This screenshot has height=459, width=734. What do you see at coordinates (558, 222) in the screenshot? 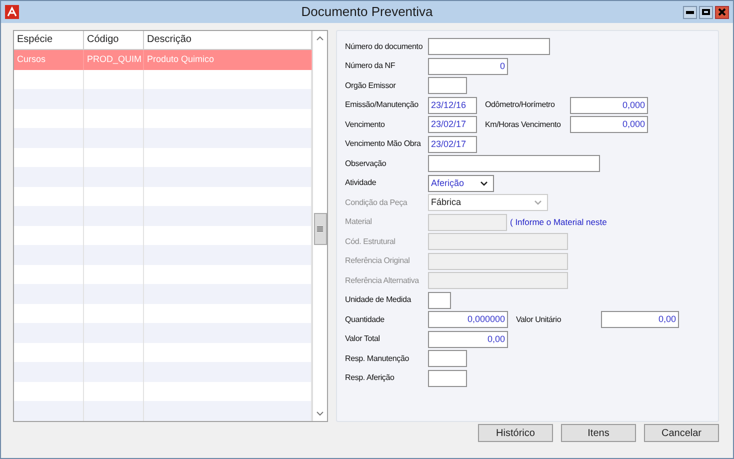
I see `hint-text: ( Informe o Material neste` at bounding box center [558, 222].